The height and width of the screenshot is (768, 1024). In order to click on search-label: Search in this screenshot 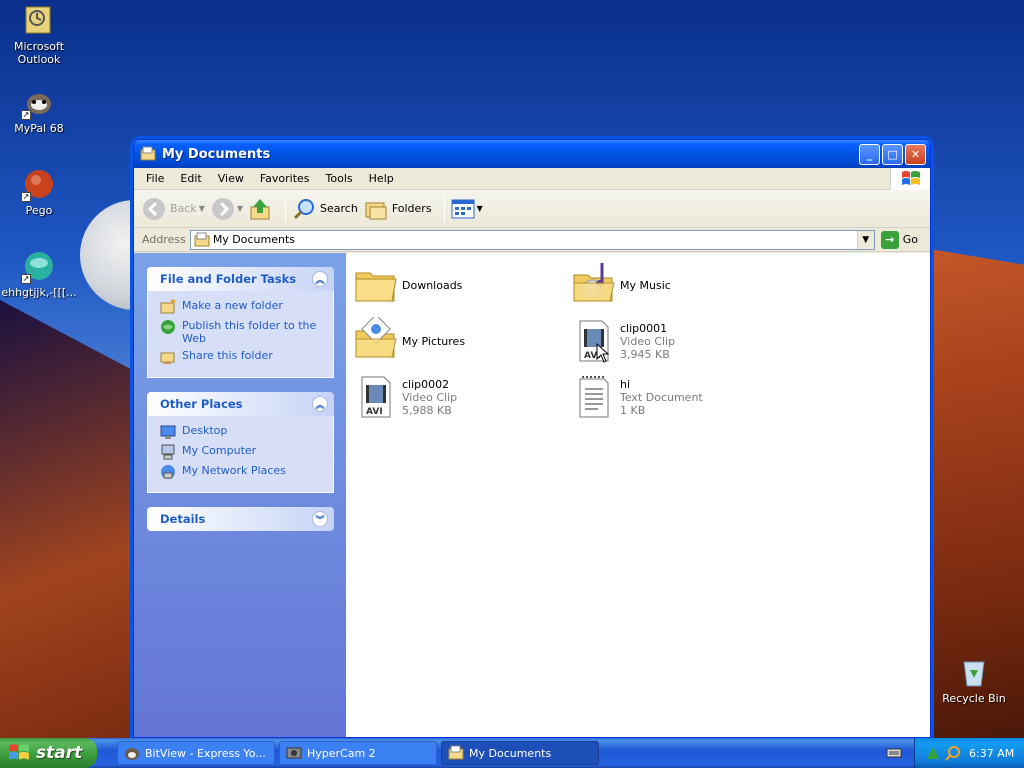, I will do `click(339, 208)`.